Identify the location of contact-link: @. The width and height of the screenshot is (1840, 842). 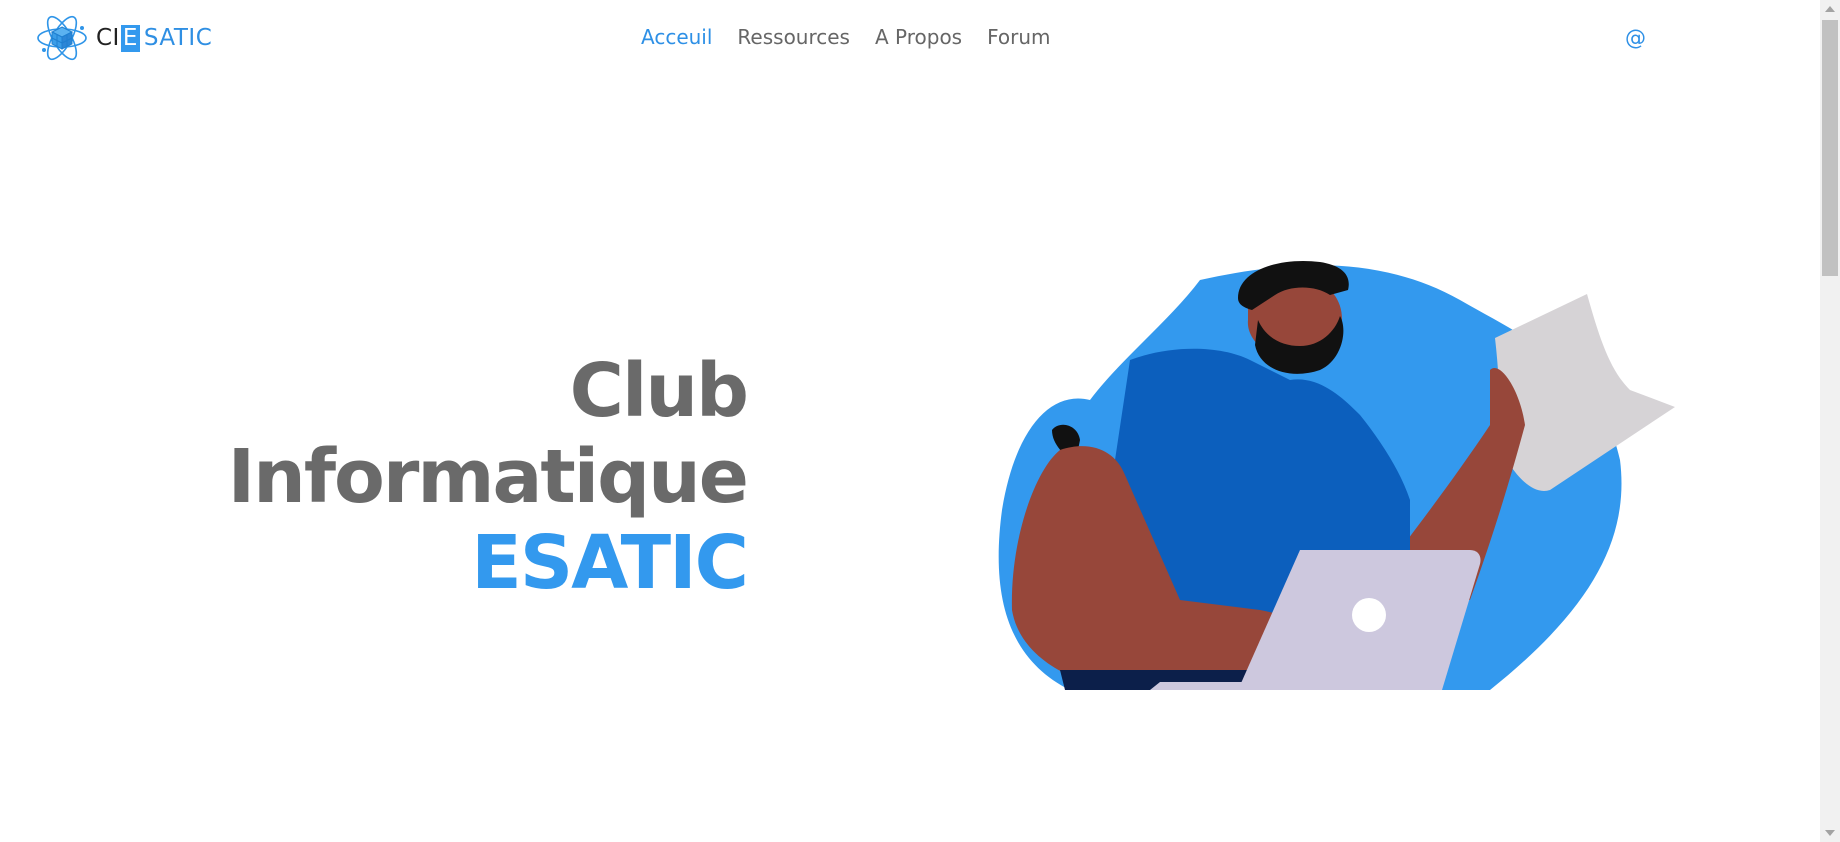
(1635, 38).